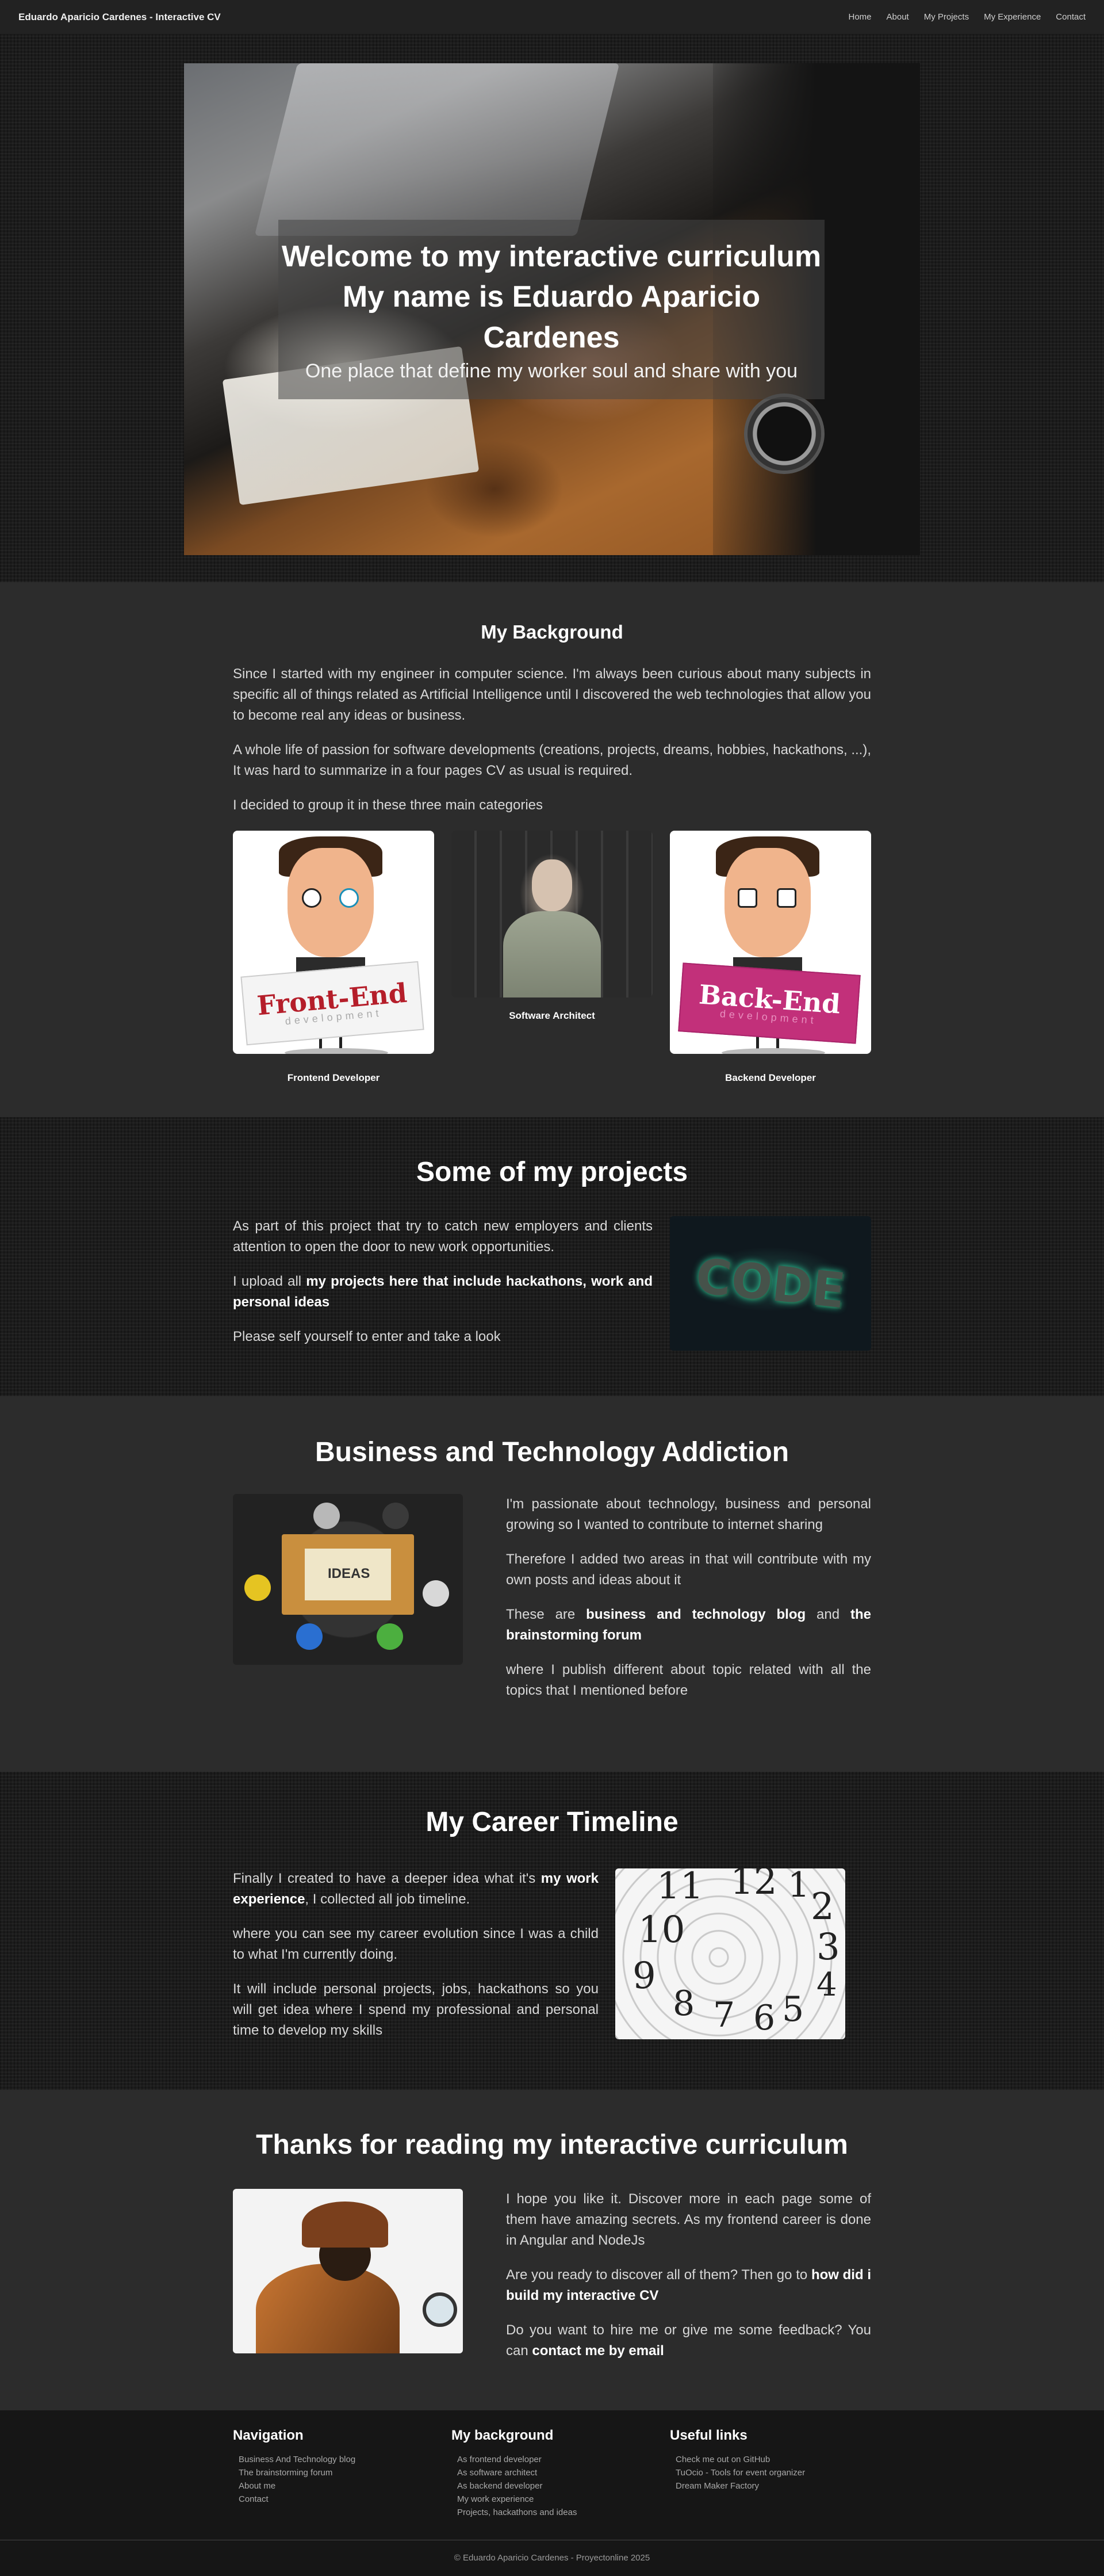 The width and height of the screenshot is (1104, 2576). I want to click on footer-link: Projects, hackathons and ideas, so click(557, 2512).